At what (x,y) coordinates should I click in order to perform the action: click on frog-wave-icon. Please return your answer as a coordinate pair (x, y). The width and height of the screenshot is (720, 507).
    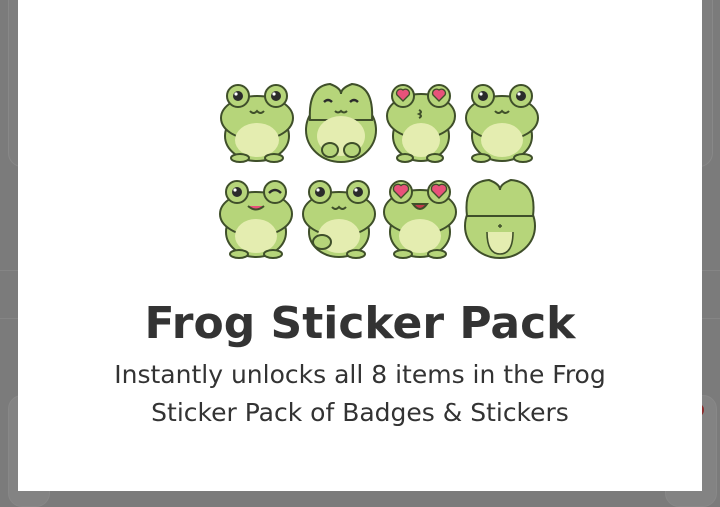
    Looking at the image, I should click on (339, 218).